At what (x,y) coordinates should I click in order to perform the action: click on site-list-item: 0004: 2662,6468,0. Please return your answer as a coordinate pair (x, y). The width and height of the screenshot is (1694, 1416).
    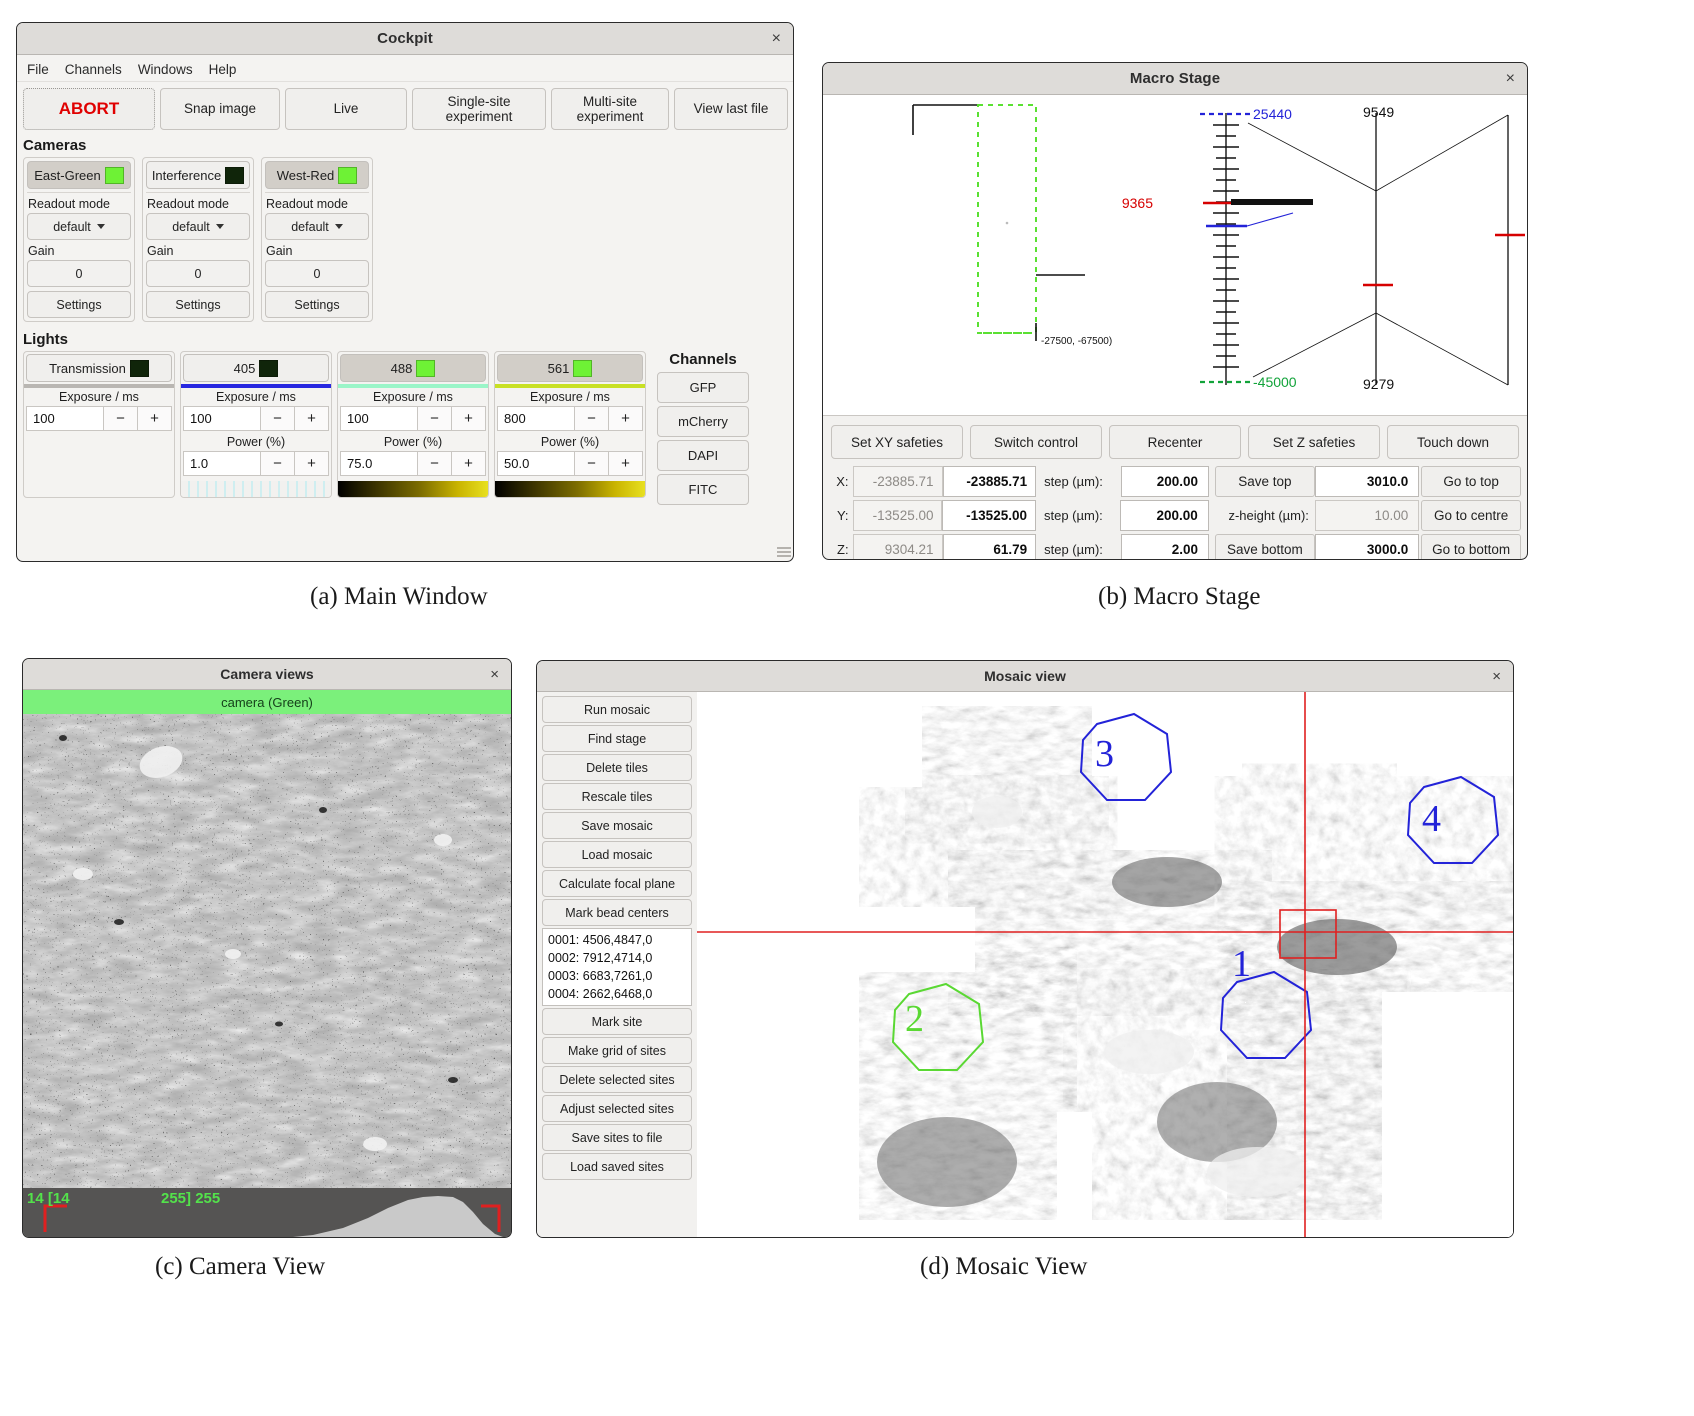
    Looking at the image, I should click on (617, 994).